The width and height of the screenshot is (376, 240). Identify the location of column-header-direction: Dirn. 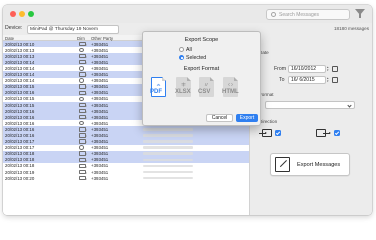
(81, 38).